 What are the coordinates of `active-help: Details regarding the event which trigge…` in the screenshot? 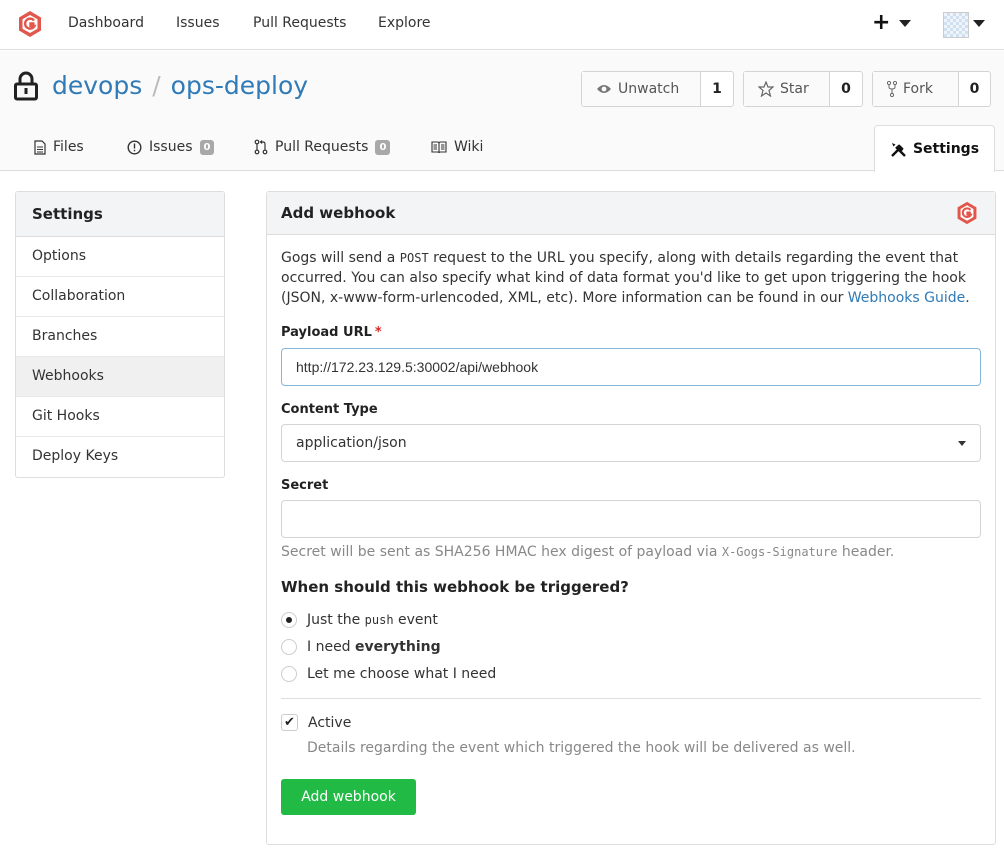 It's located at (581, 748).